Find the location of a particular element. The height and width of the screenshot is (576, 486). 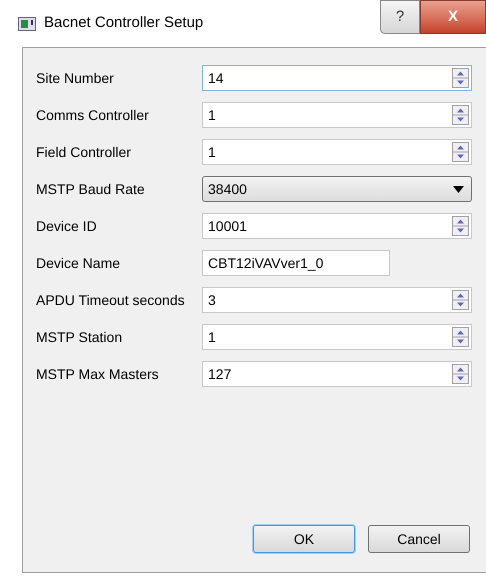

app-icon is located at coordinates (27, 23).